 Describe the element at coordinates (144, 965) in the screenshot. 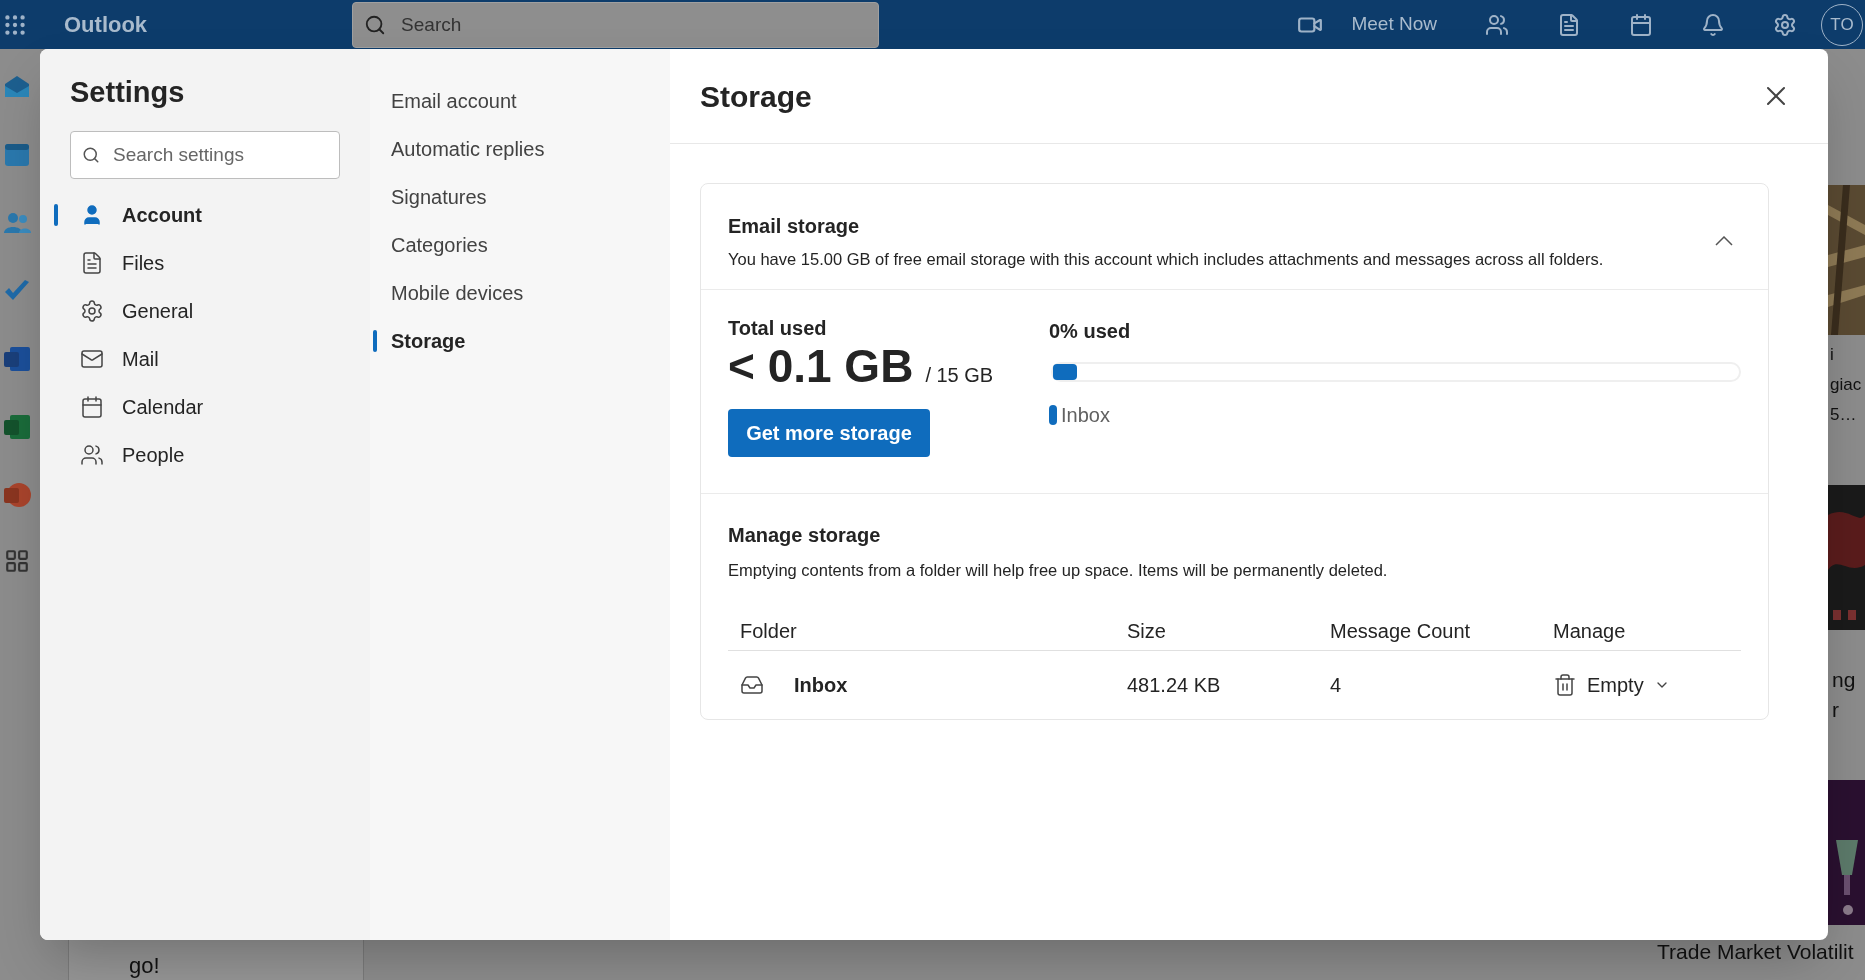

I see `card-text: go!` at that location.